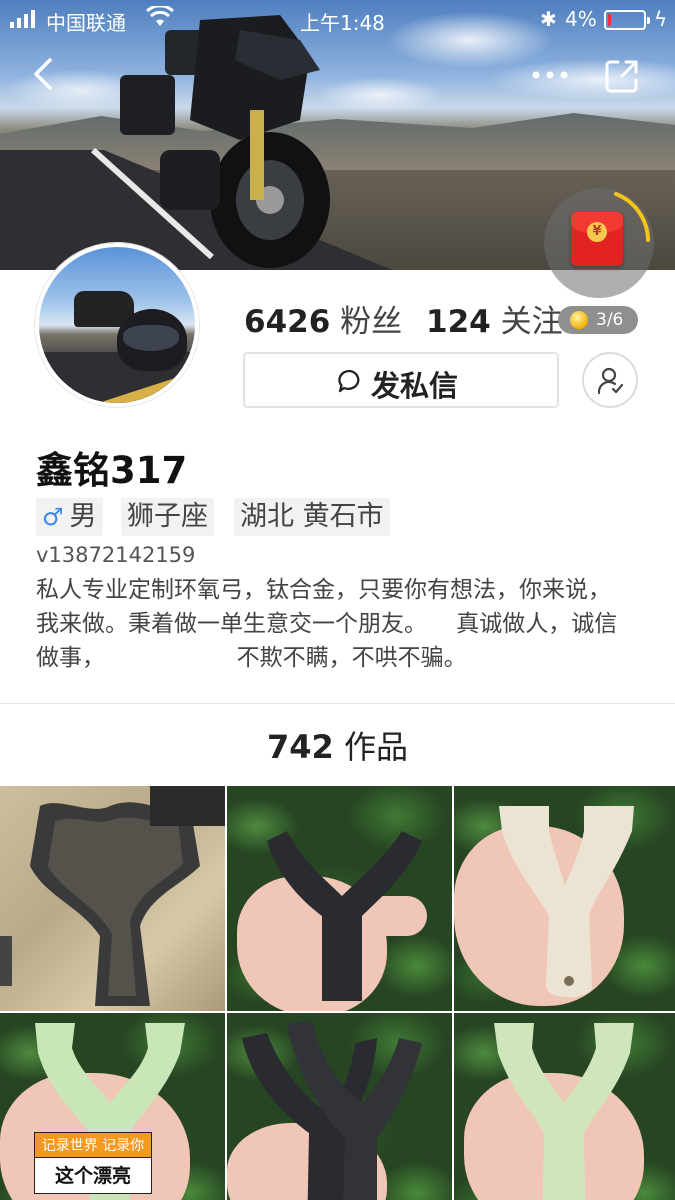 The height and width of the screenshot is (1200, 675). I want to click on works-label: 作品, so click(375, 747).